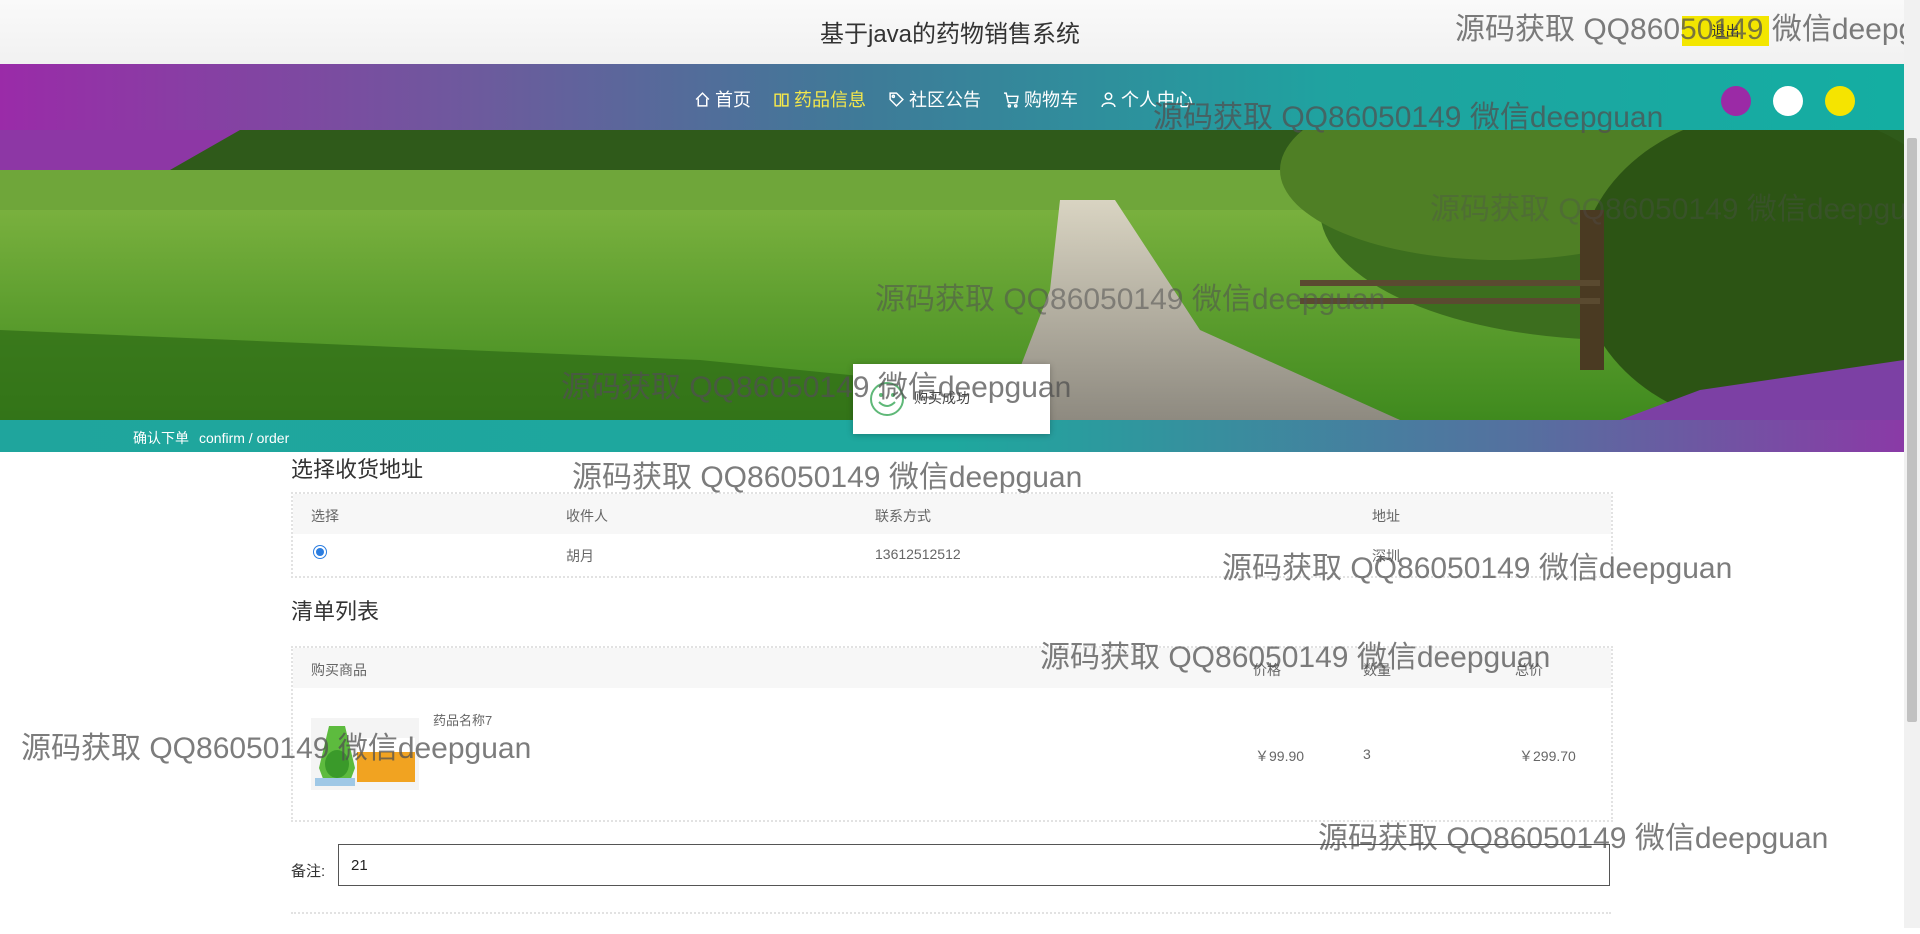  Describe the element at coordinates (1377, 670) in the screenshot. I see `col-quantity: 数量` at that location.